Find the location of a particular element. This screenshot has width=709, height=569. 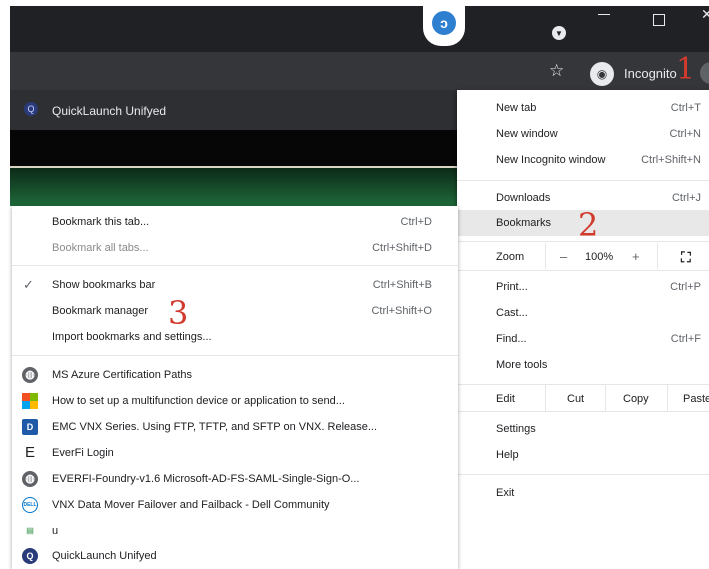

menu-item-help: Help is located at coordinates (583, 455).